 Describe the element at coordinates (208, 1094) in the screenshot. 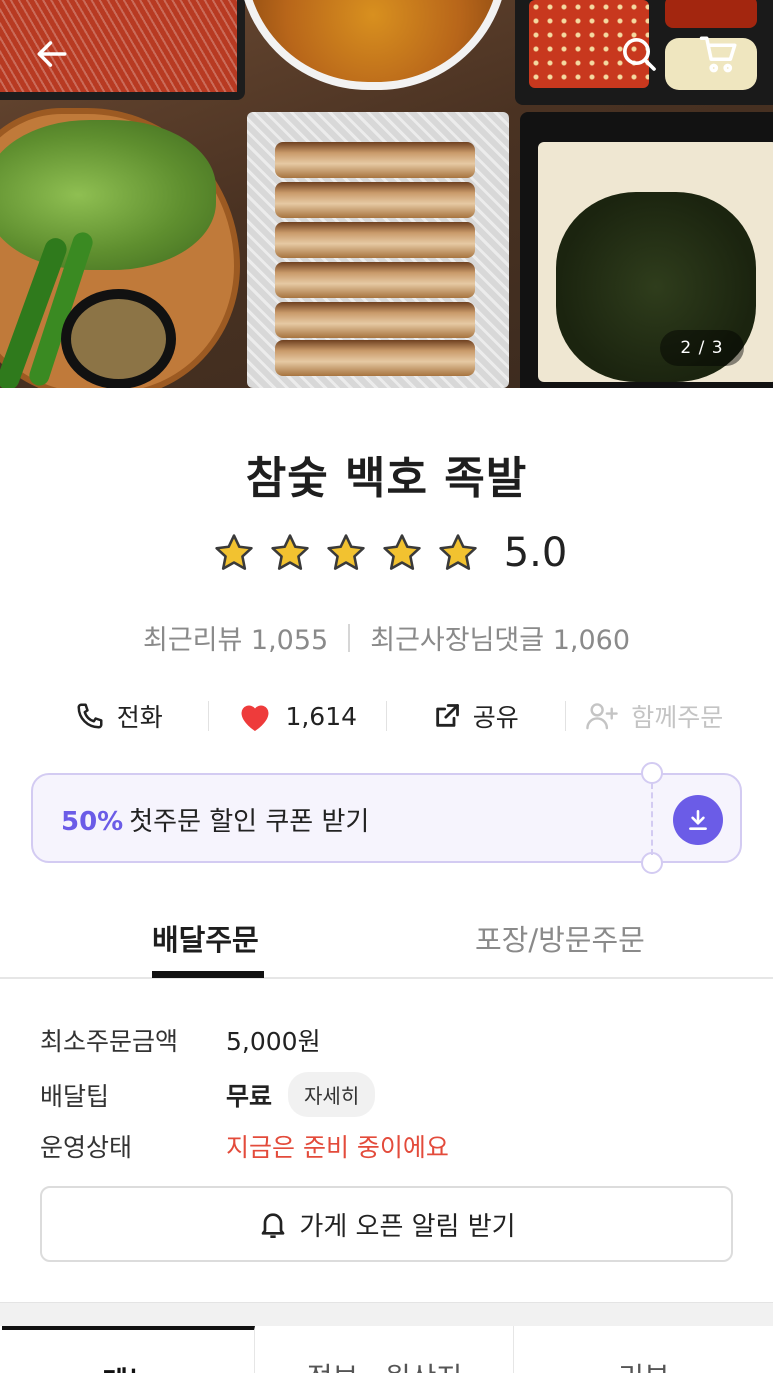

I see `delivery-tip-row: 배달팁 무료 자세히` at that location.